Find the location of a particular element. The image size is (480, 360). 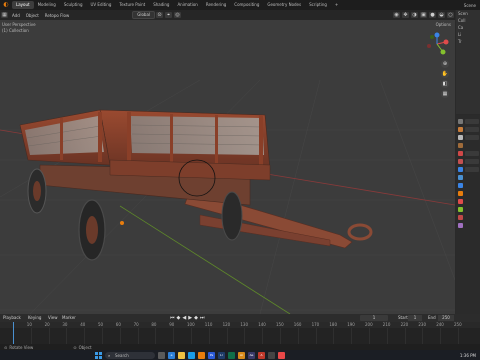

tool-tab-icon is located at coordinates (460, 121).